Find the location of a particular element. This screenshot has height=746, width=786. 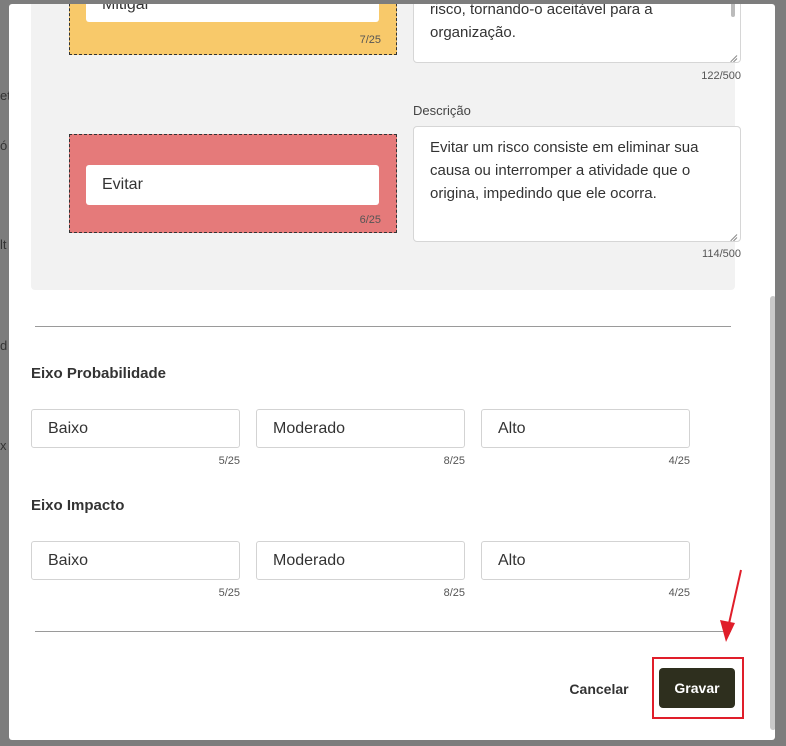

cancel-button: Cancelar is located at coordinates (599, 689).